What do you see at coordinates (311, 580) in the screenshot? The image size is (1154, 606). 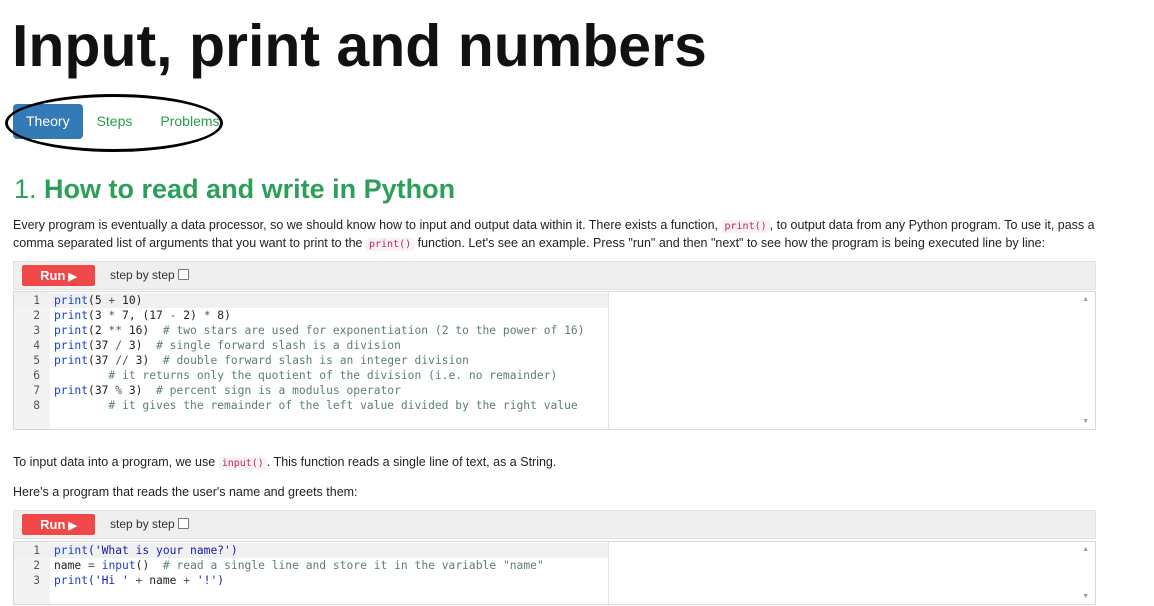 I see `code-line: 3 print('Hi ' + name + '!')` at bounding box center [311, 580].